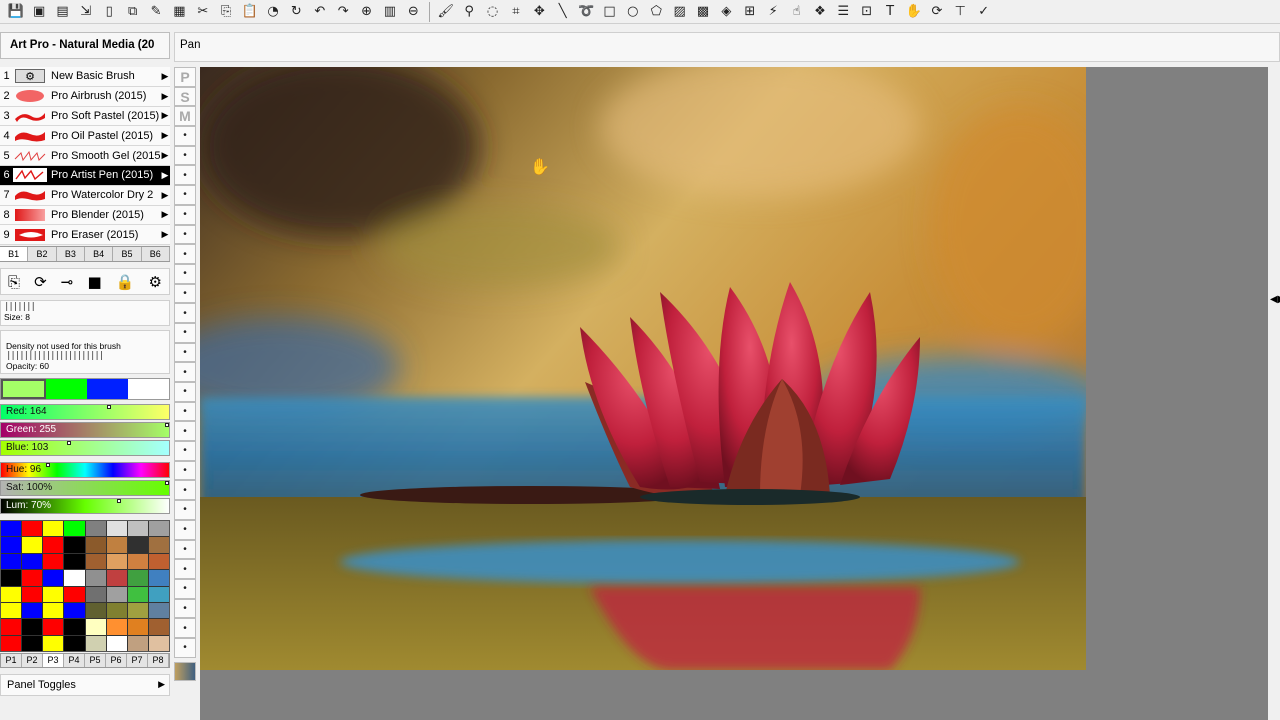 The height and width of the screenshot is (720, 1280). What do you see at coordinates (913, 12) in the screenshot?
I see `hand-icon: ✋` at bounding box center [913, 12].